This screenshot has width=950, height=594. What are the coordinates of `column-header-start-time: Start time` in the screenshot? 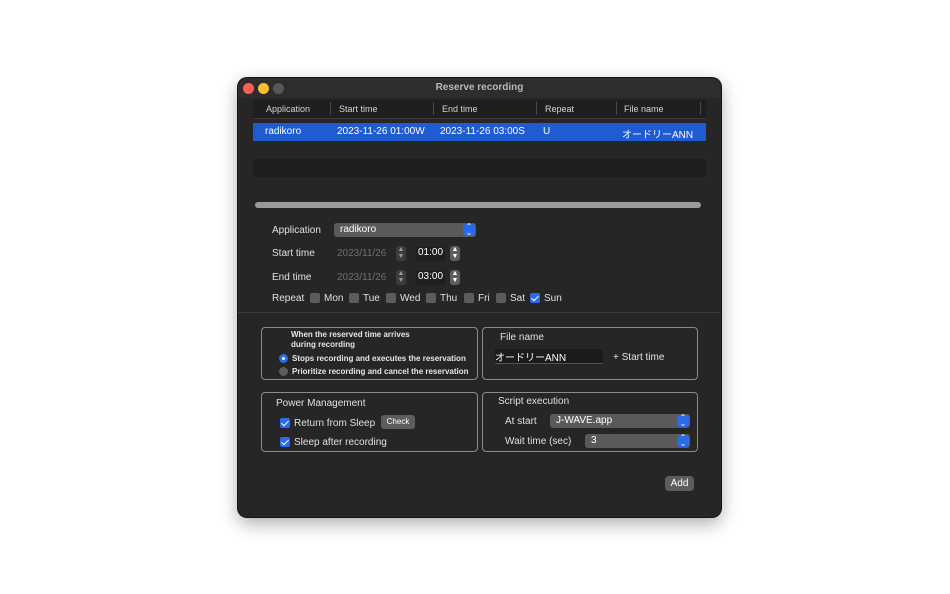 It's located at (358, 109).